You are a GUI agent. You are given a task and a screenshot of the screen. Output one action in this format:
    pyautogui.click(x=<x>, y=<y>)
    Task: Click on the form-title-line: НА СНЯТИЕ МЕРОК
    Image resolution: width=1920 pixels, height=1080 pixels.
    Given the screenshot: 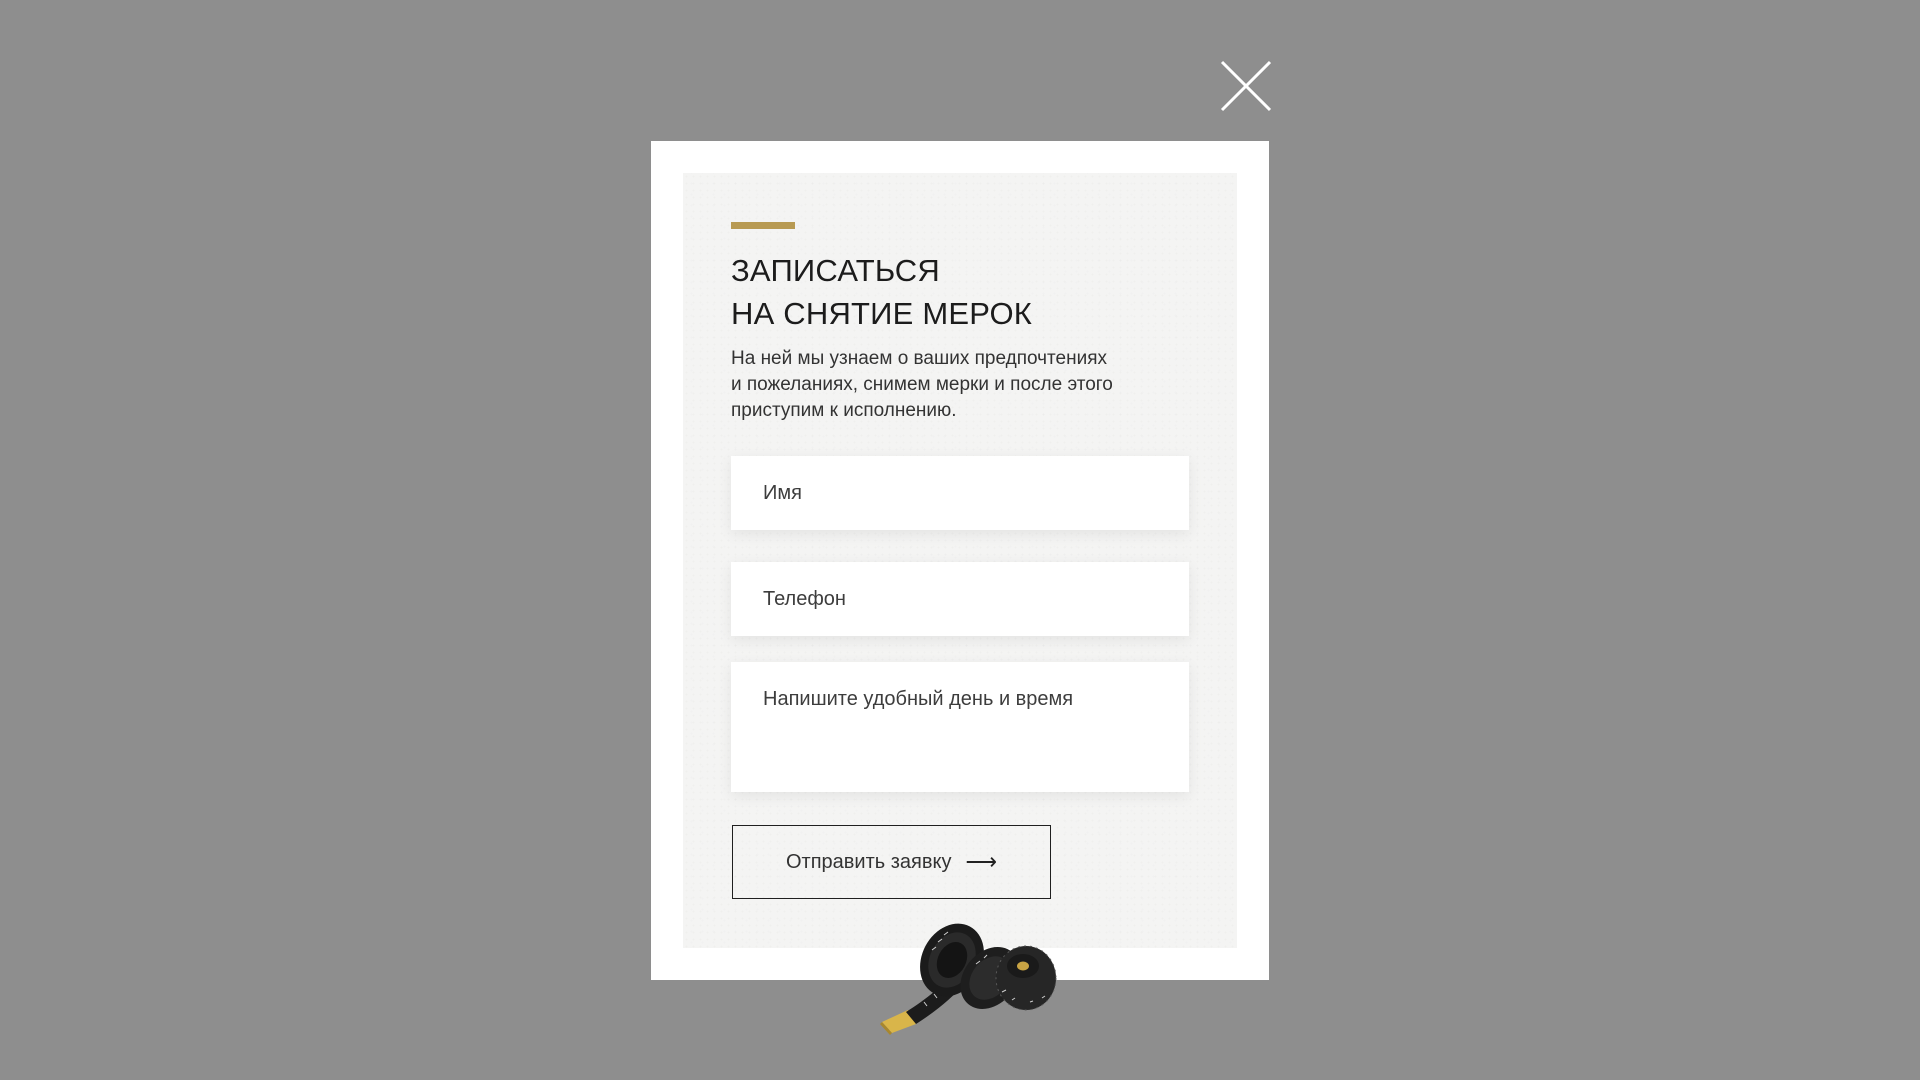 What is the action you would take?
    pyautogui.click(x=882, y=313)
    